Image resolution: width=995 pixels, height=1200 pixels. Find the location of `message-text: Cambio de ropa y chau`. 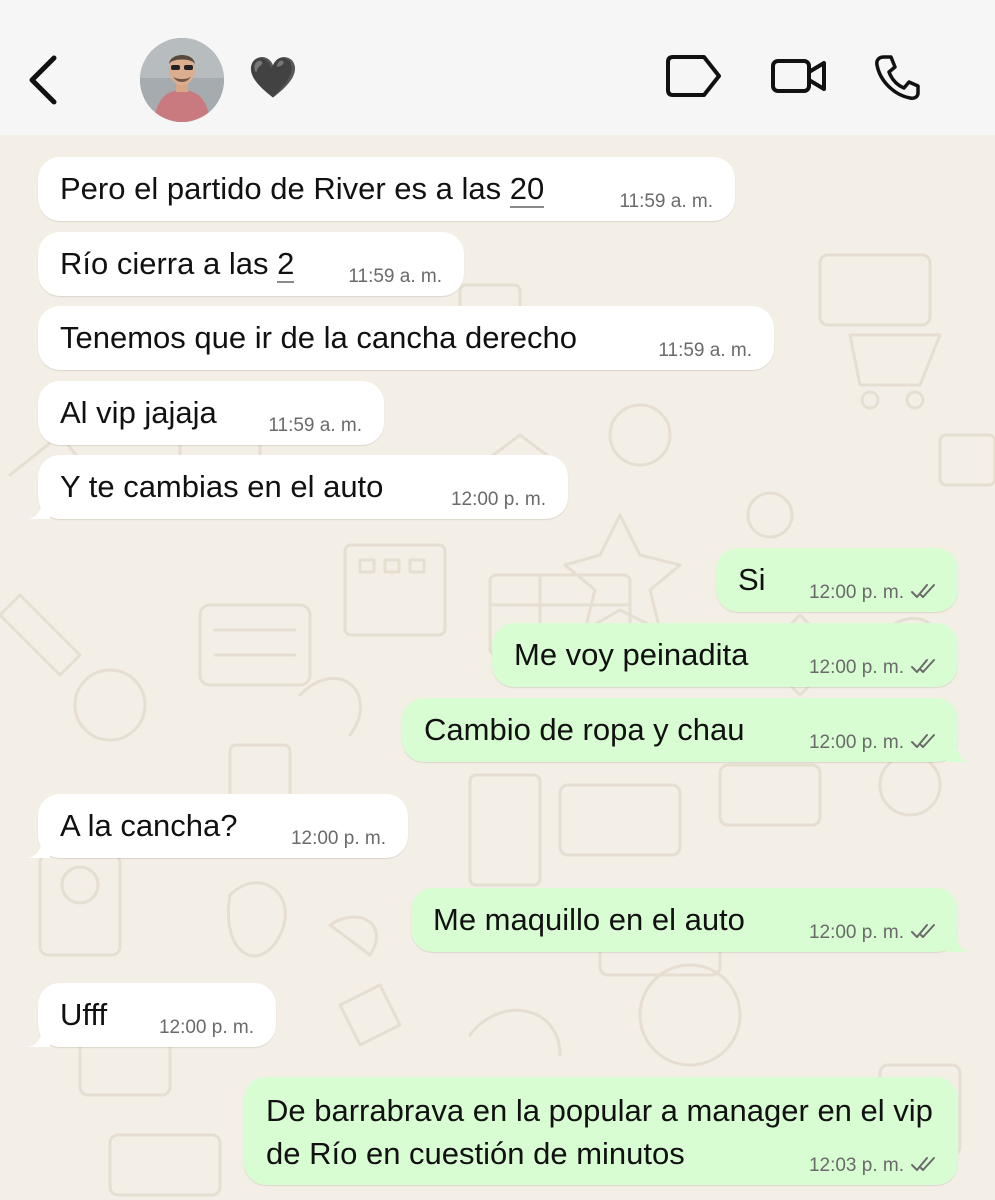

message-text: Cambio de ropa y chau is located at coordinates (584, 729).